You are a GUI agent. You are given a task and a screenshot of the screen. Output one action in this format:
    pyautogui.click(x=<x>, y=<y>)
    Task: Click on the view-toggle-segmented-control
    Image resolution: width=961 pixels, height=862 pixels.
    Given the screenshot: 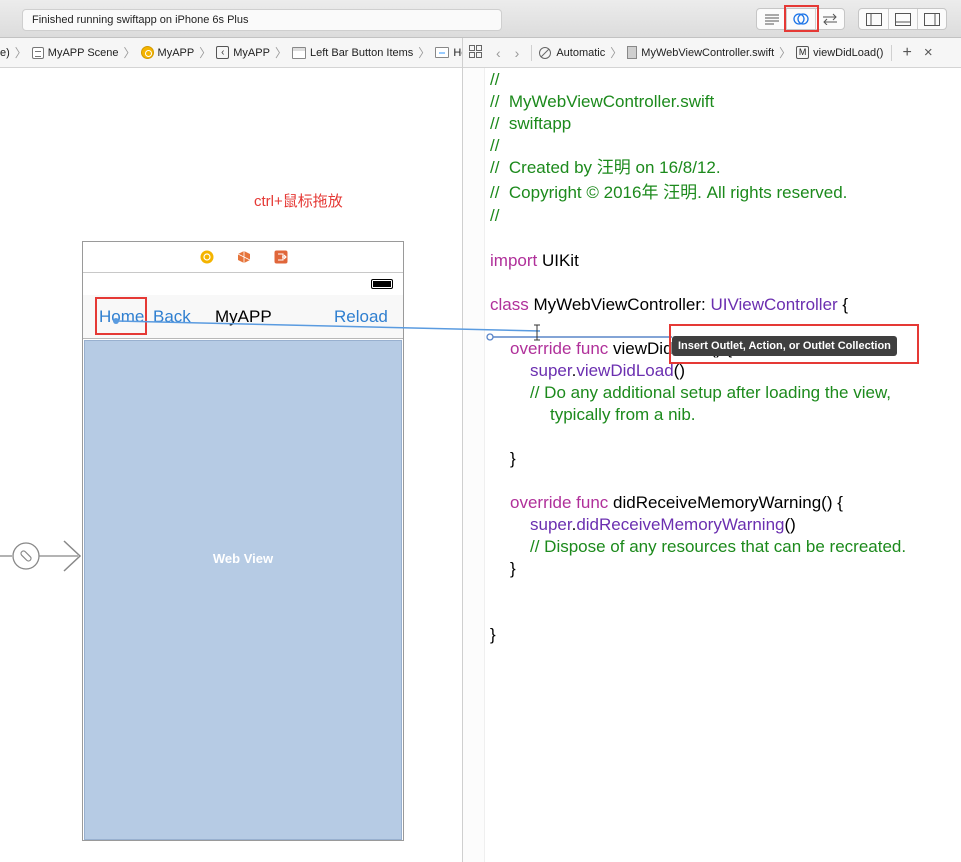 What is the action you would take?
    pyautogui.click(x=902, y=19)
    